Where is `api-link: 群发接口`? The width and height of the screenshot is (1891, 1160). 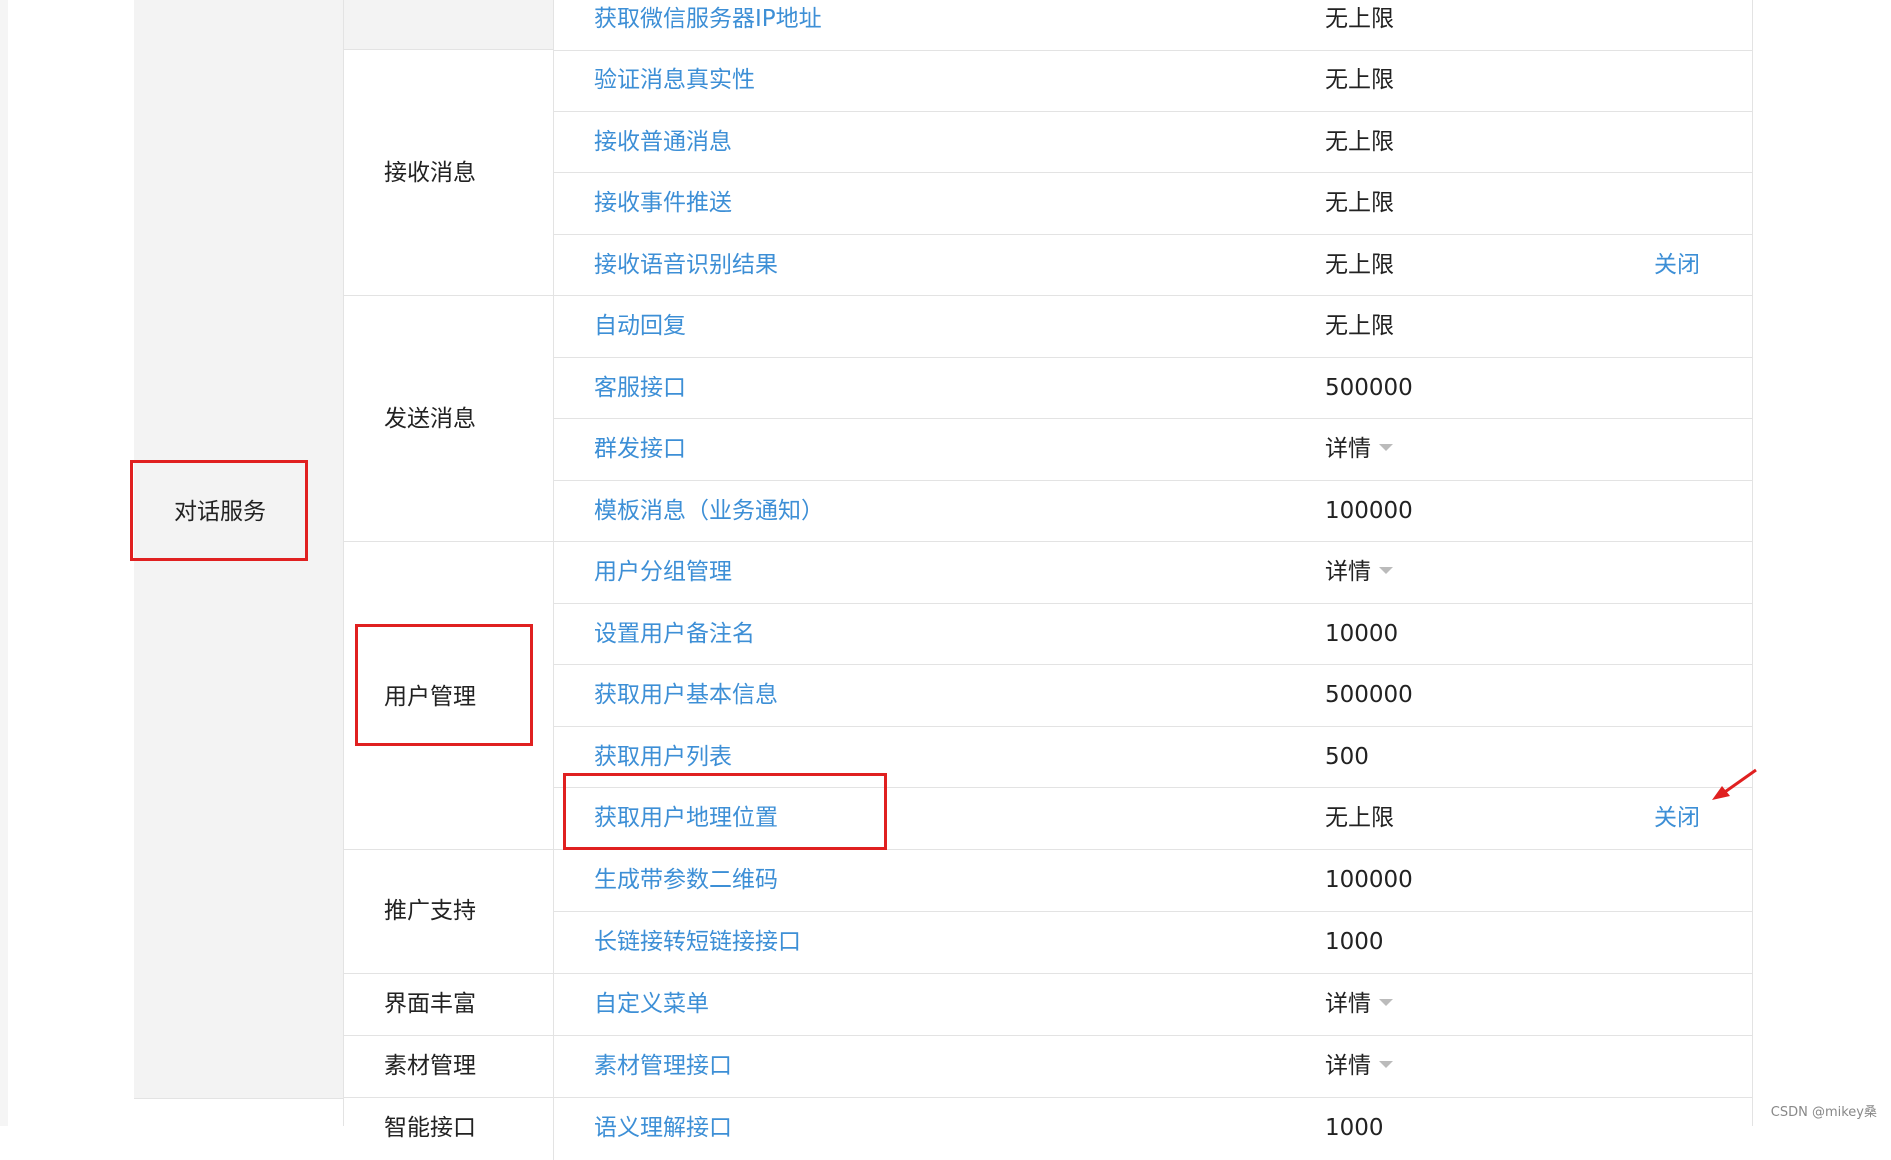
api-link: 群发接口 is located at coordinates (640, 449).